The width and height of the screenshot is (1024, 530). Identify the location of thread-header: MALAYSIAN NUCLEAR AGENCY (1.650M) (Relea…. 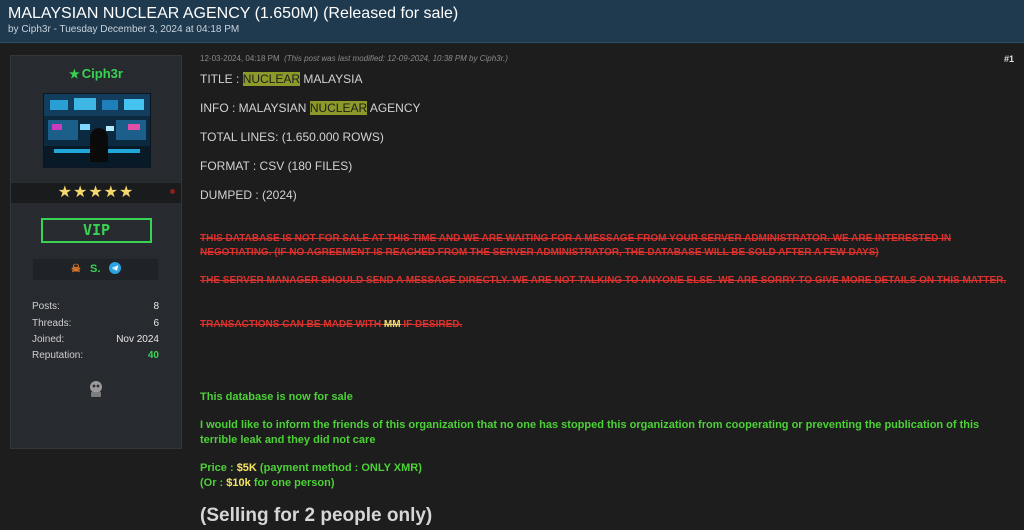
(512, 21).